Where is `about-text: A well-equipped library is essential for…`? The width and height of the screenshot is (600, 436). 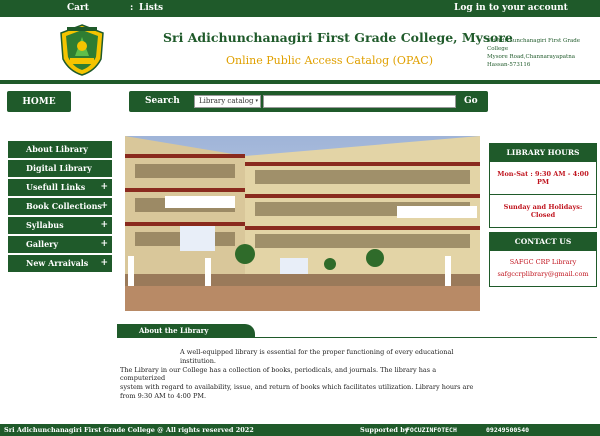
about-text: A well-equipped library is essential for… is located at coordinates (300, 374).